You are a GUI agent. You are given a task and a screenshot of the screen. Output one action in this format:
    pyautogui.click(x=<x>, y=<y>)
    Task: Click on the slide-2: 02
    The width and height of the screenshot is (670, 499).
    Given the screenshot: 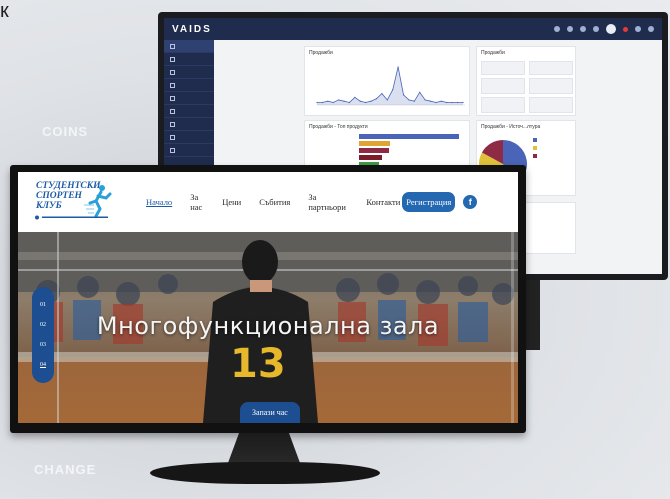 What is the action you would take?
    pyautogui.click(x=43, y=325)
    